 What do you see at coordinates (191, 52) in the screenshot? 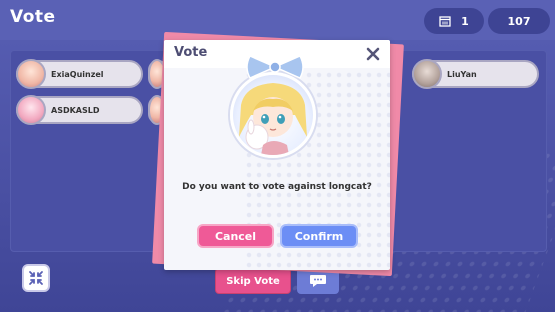
I see `dialog-title: Vote` at bounding box center [191, 52].